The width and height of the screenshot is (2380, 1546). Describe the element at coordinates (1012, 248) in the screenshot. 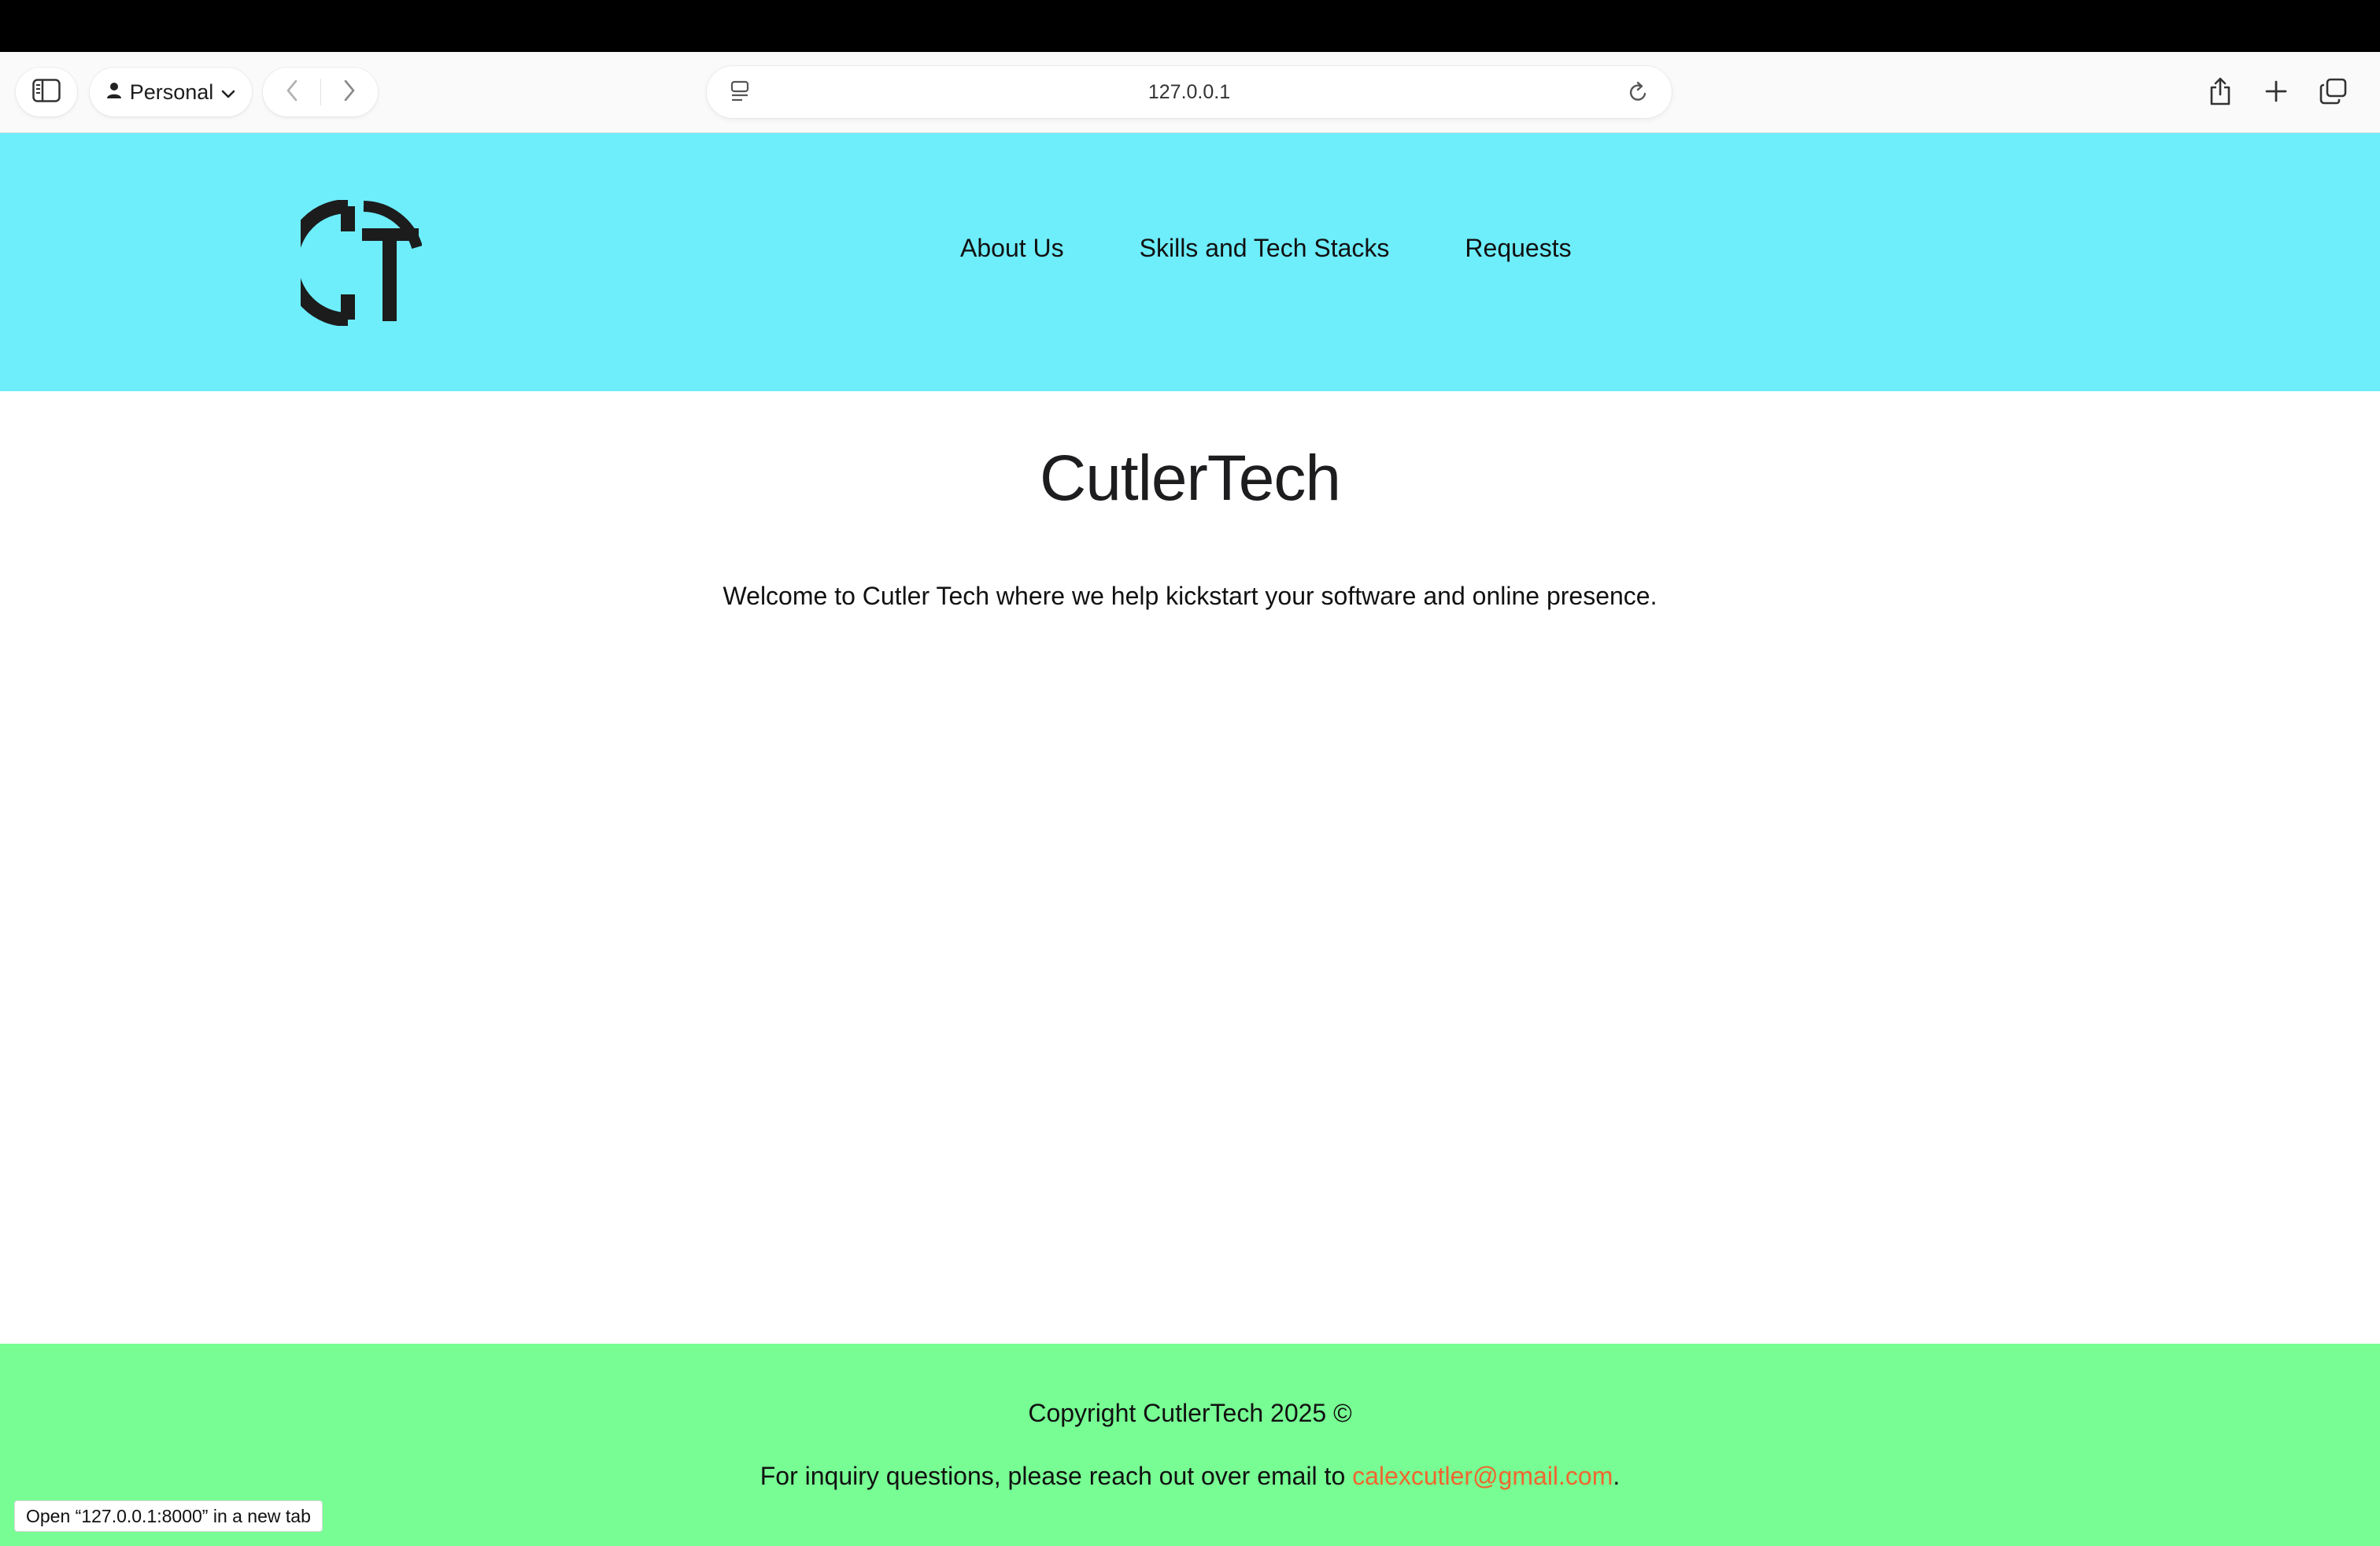

I see `nav-link-about-us: About Us` at that location.